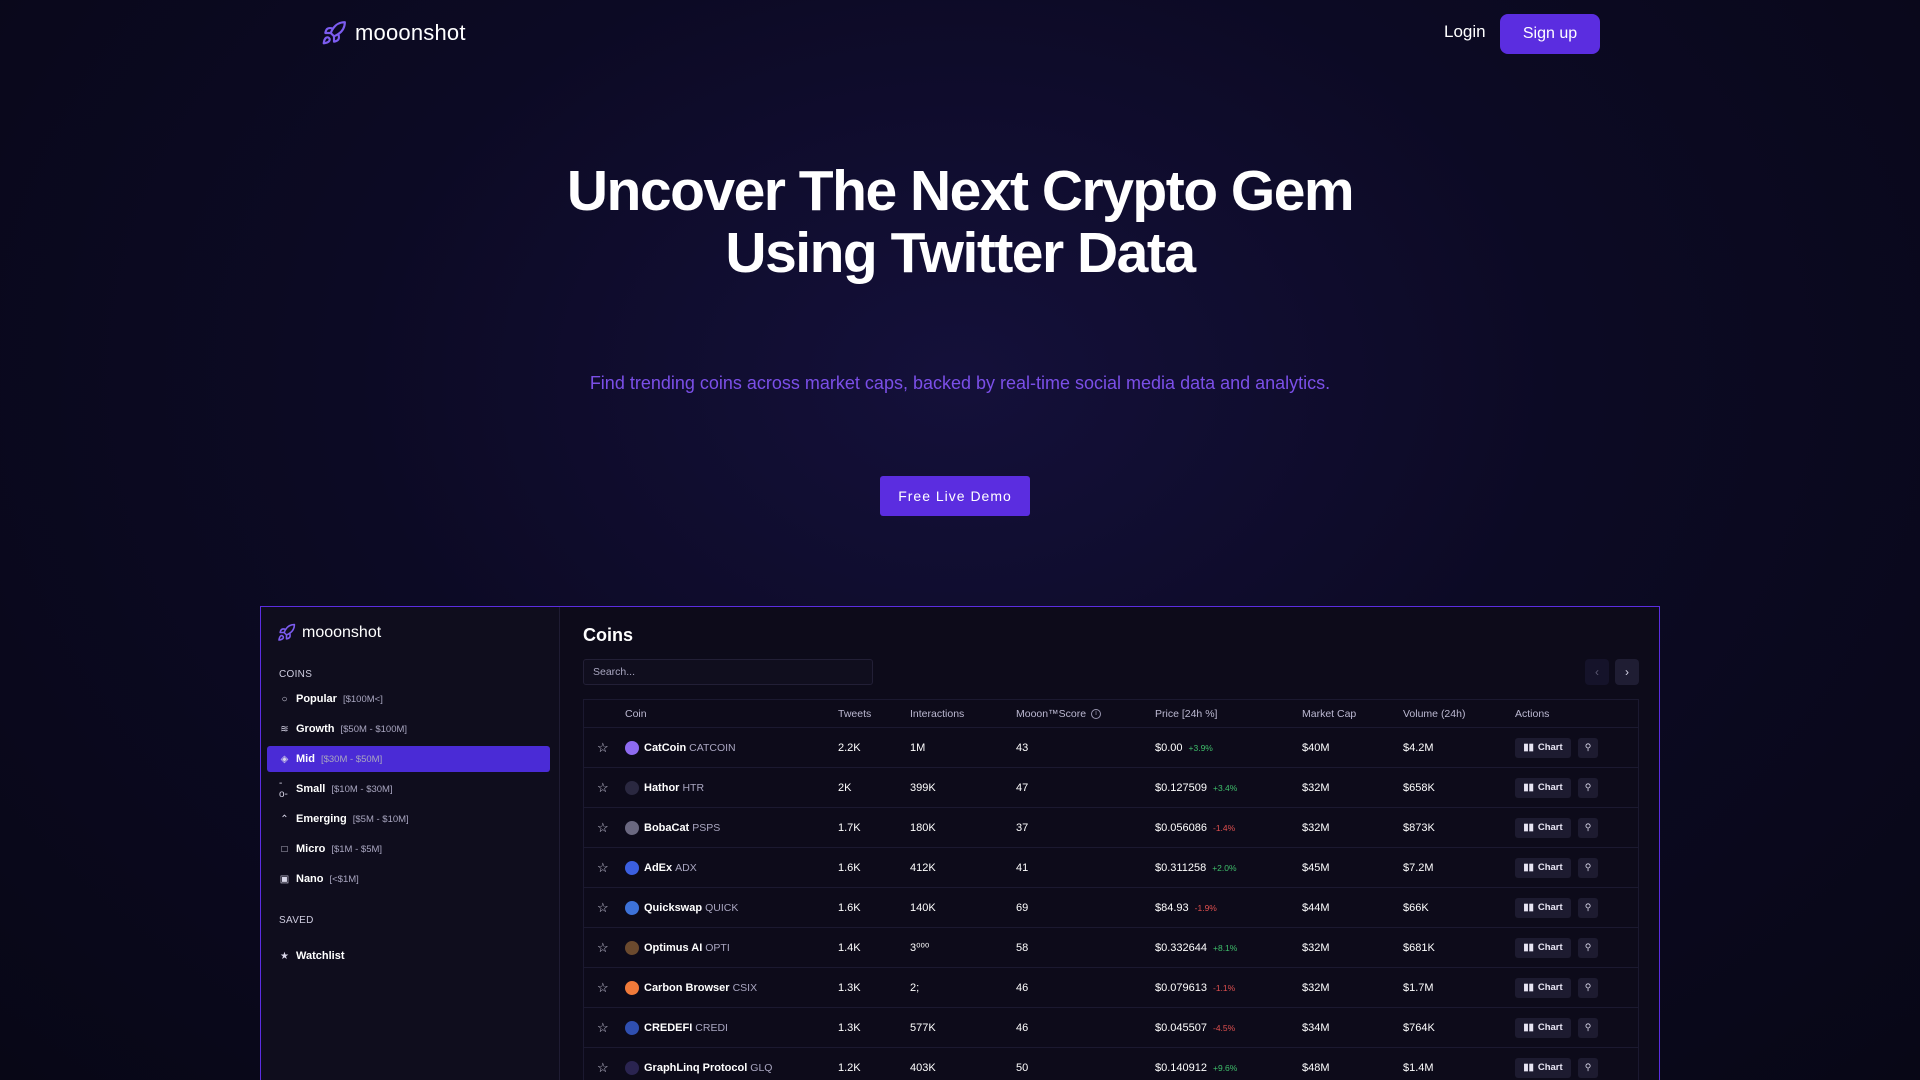  I want to click on col-header-score: Mooon™Score i, so click(1059, 713).